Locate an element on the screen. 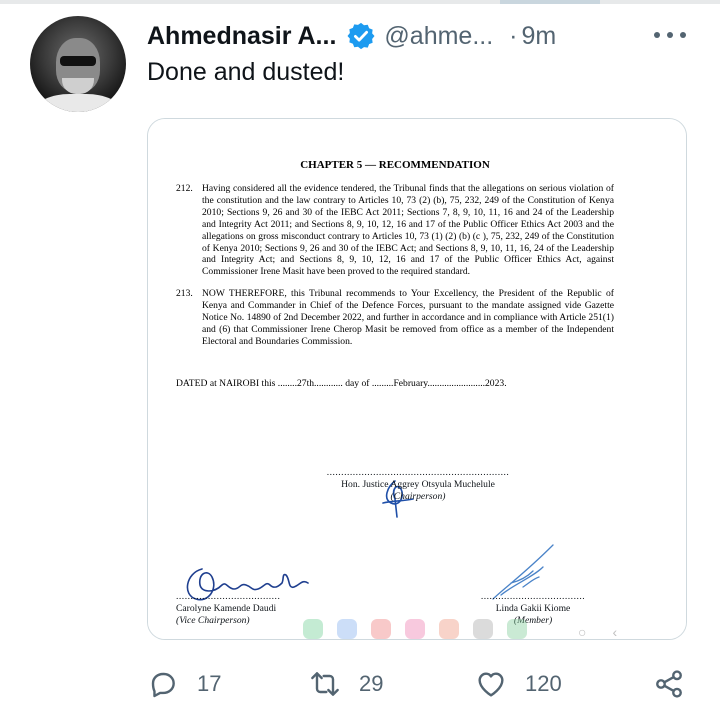 The image size is (720, 720). retweet-button: 29 is located at coordinates (346, 684).